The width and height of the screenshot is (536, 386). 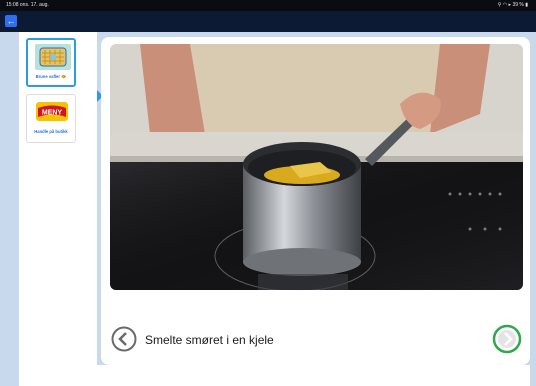 I want to click on bottom-area, so click(x=313, y=375).